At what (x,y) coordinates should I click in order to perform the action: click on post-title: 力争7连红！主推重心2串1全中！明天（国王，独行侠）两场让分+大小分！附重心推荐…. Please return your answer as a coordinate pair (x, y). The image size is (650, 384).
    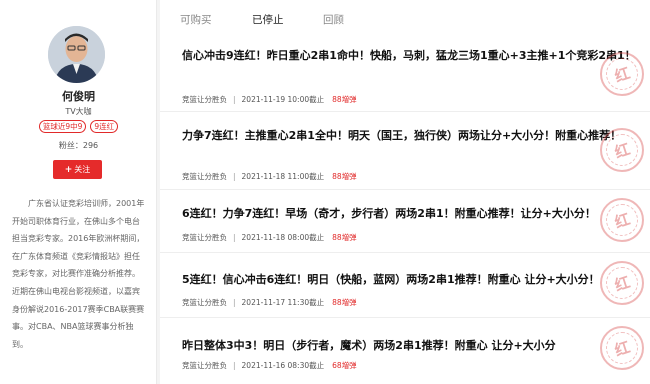
    Looking at the image, I should click on (409, 135).